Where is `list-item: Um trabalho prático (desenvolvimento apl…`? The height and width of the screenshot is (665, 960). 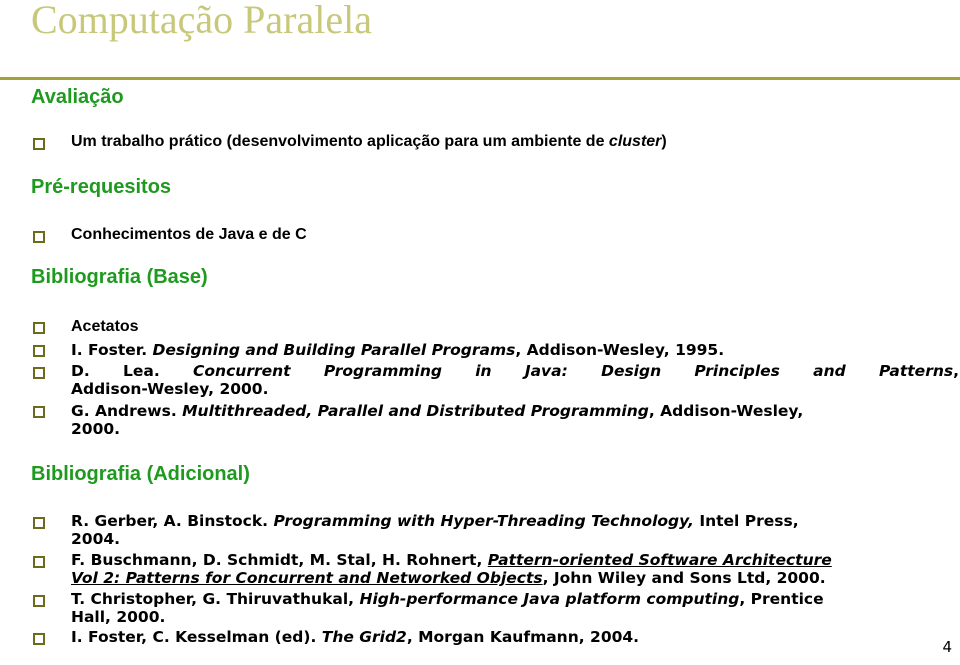 list-item: Um trabalho prático (desenvolvimento apl… is located at coordinates (369, 141).